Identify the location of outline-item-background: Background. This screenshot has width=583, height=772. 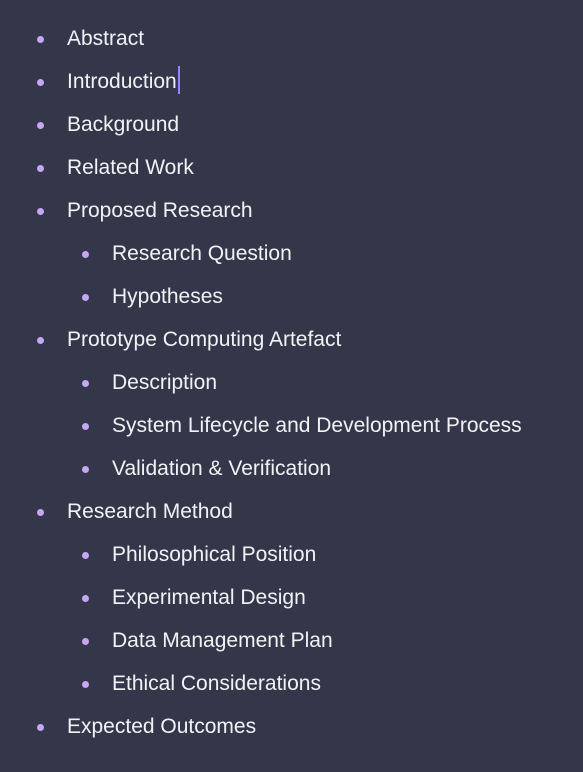
(291, 124).